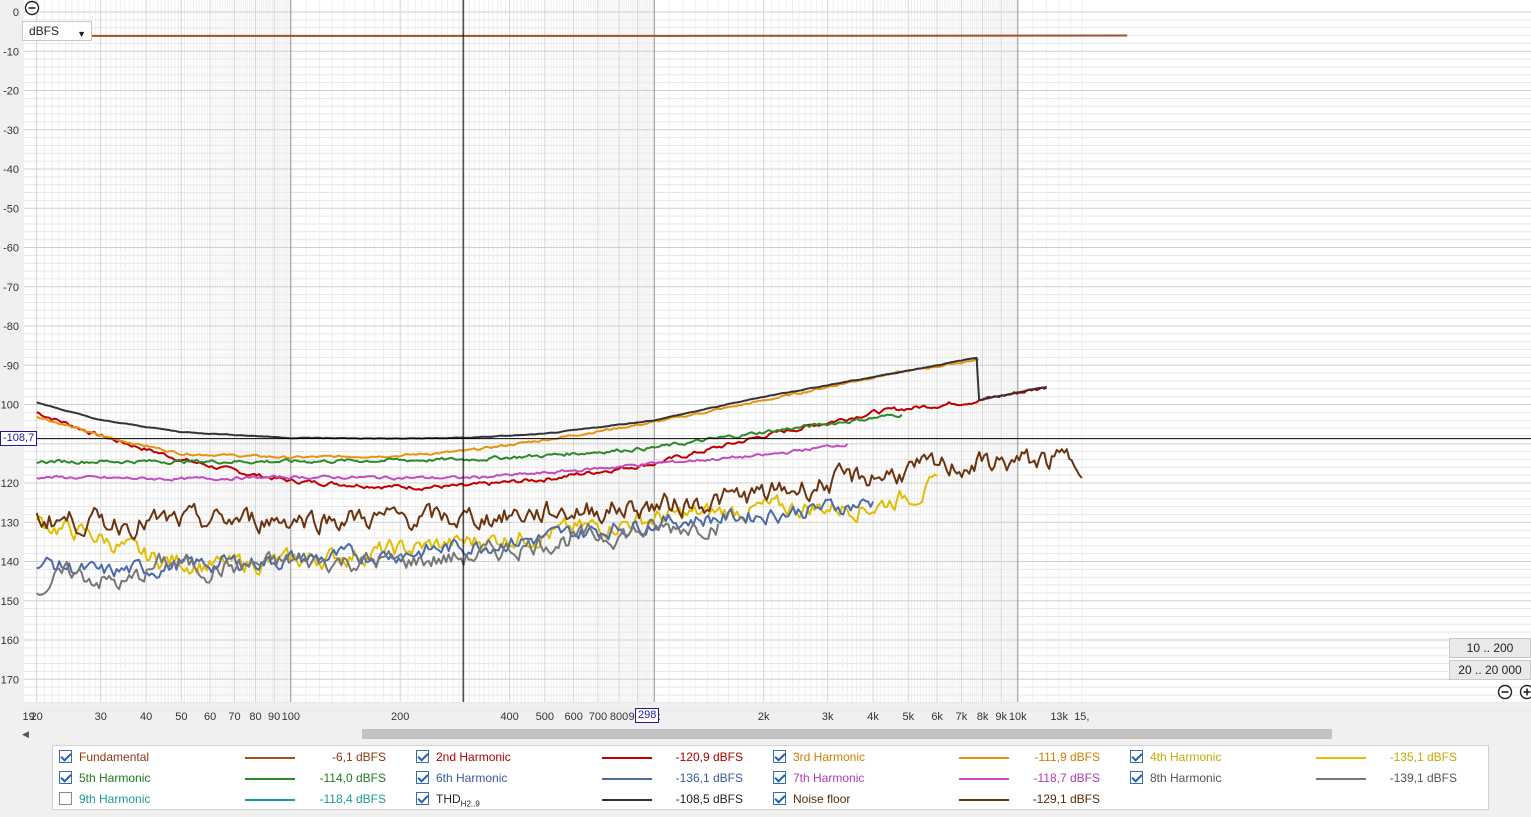  I want to click on y-tick-label: -40, so click(11, 170).